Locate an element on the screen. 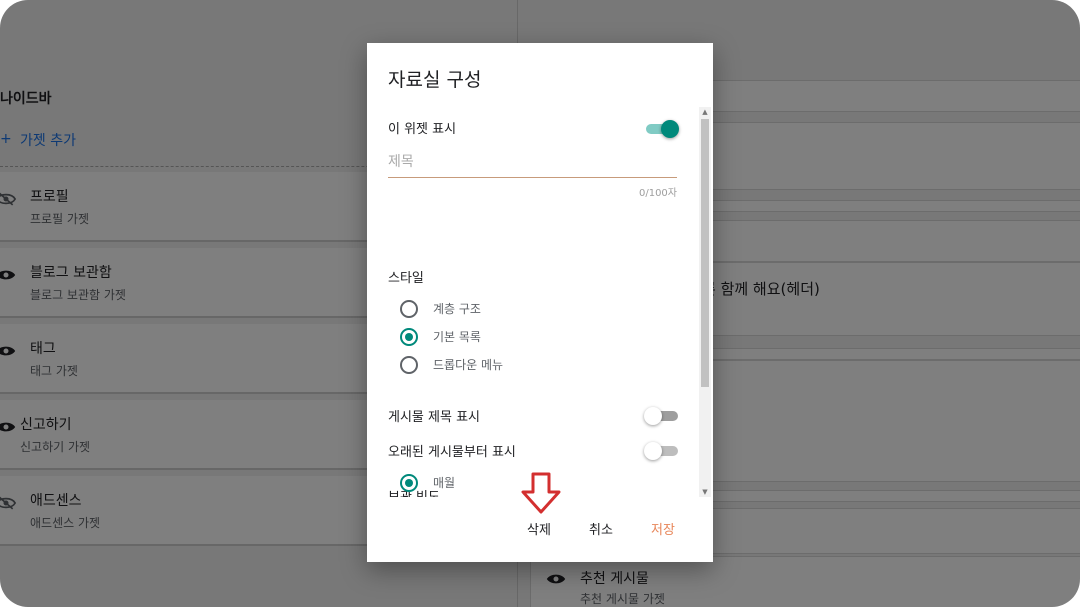  dialog-title: 자료실 구성 is located at coordinates (435, 80).